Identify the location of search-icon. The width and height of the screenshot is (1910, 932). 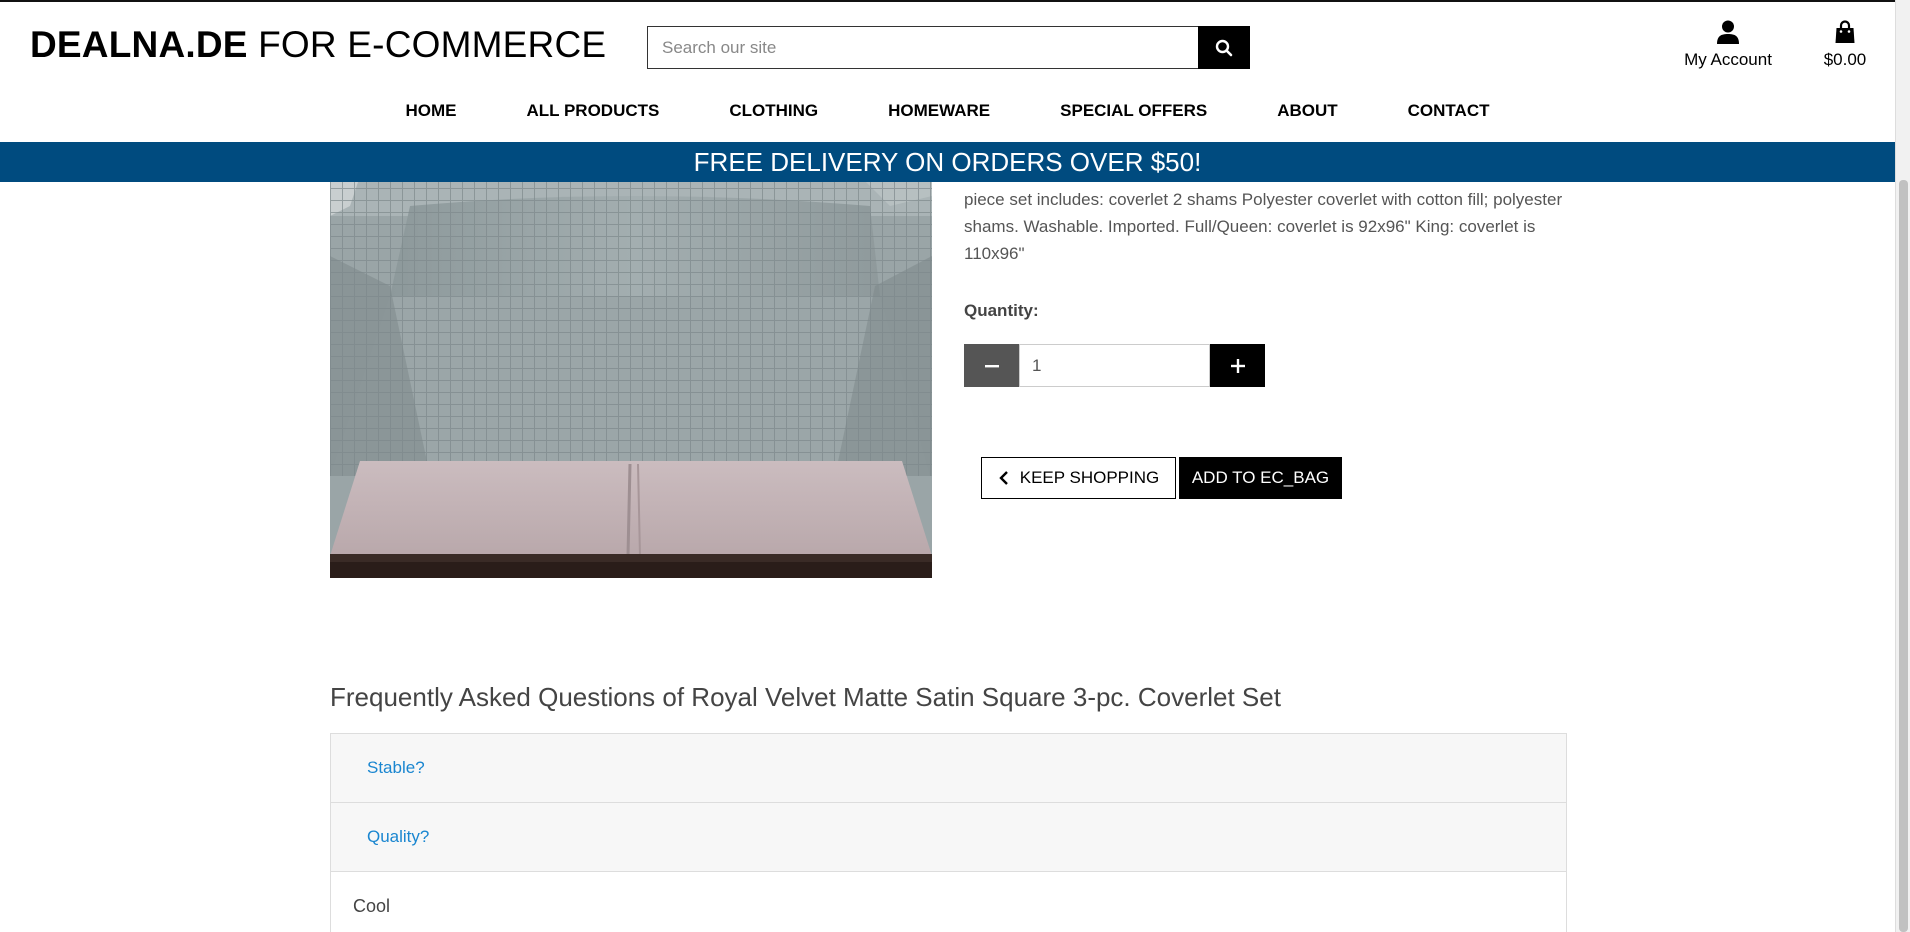
(1224, 47).